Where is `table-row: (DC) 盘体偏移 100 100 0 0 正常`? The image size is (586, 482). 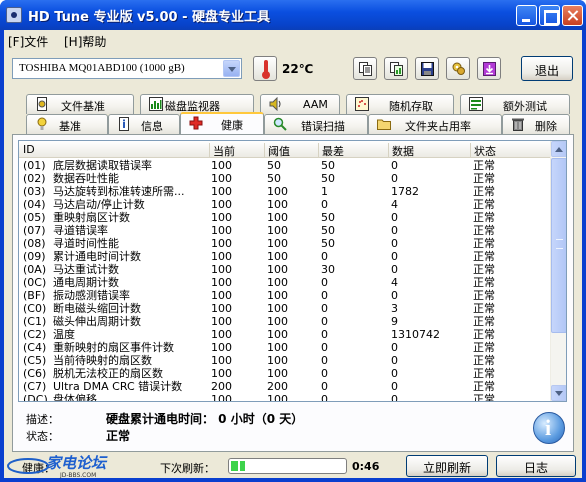
table-row: (DC) 盘体偏移 100 100 0 0 正常 is located at coordinates (285, 397).